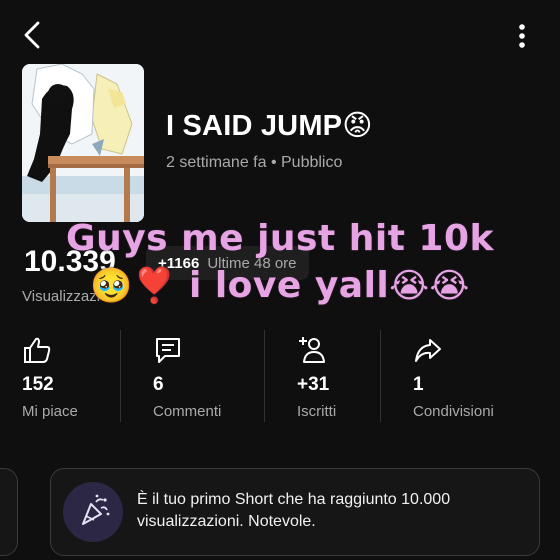 The width and height of the screenshot is (560, 560). I want to click on stat-shares-value: 1, so click(418, 384).